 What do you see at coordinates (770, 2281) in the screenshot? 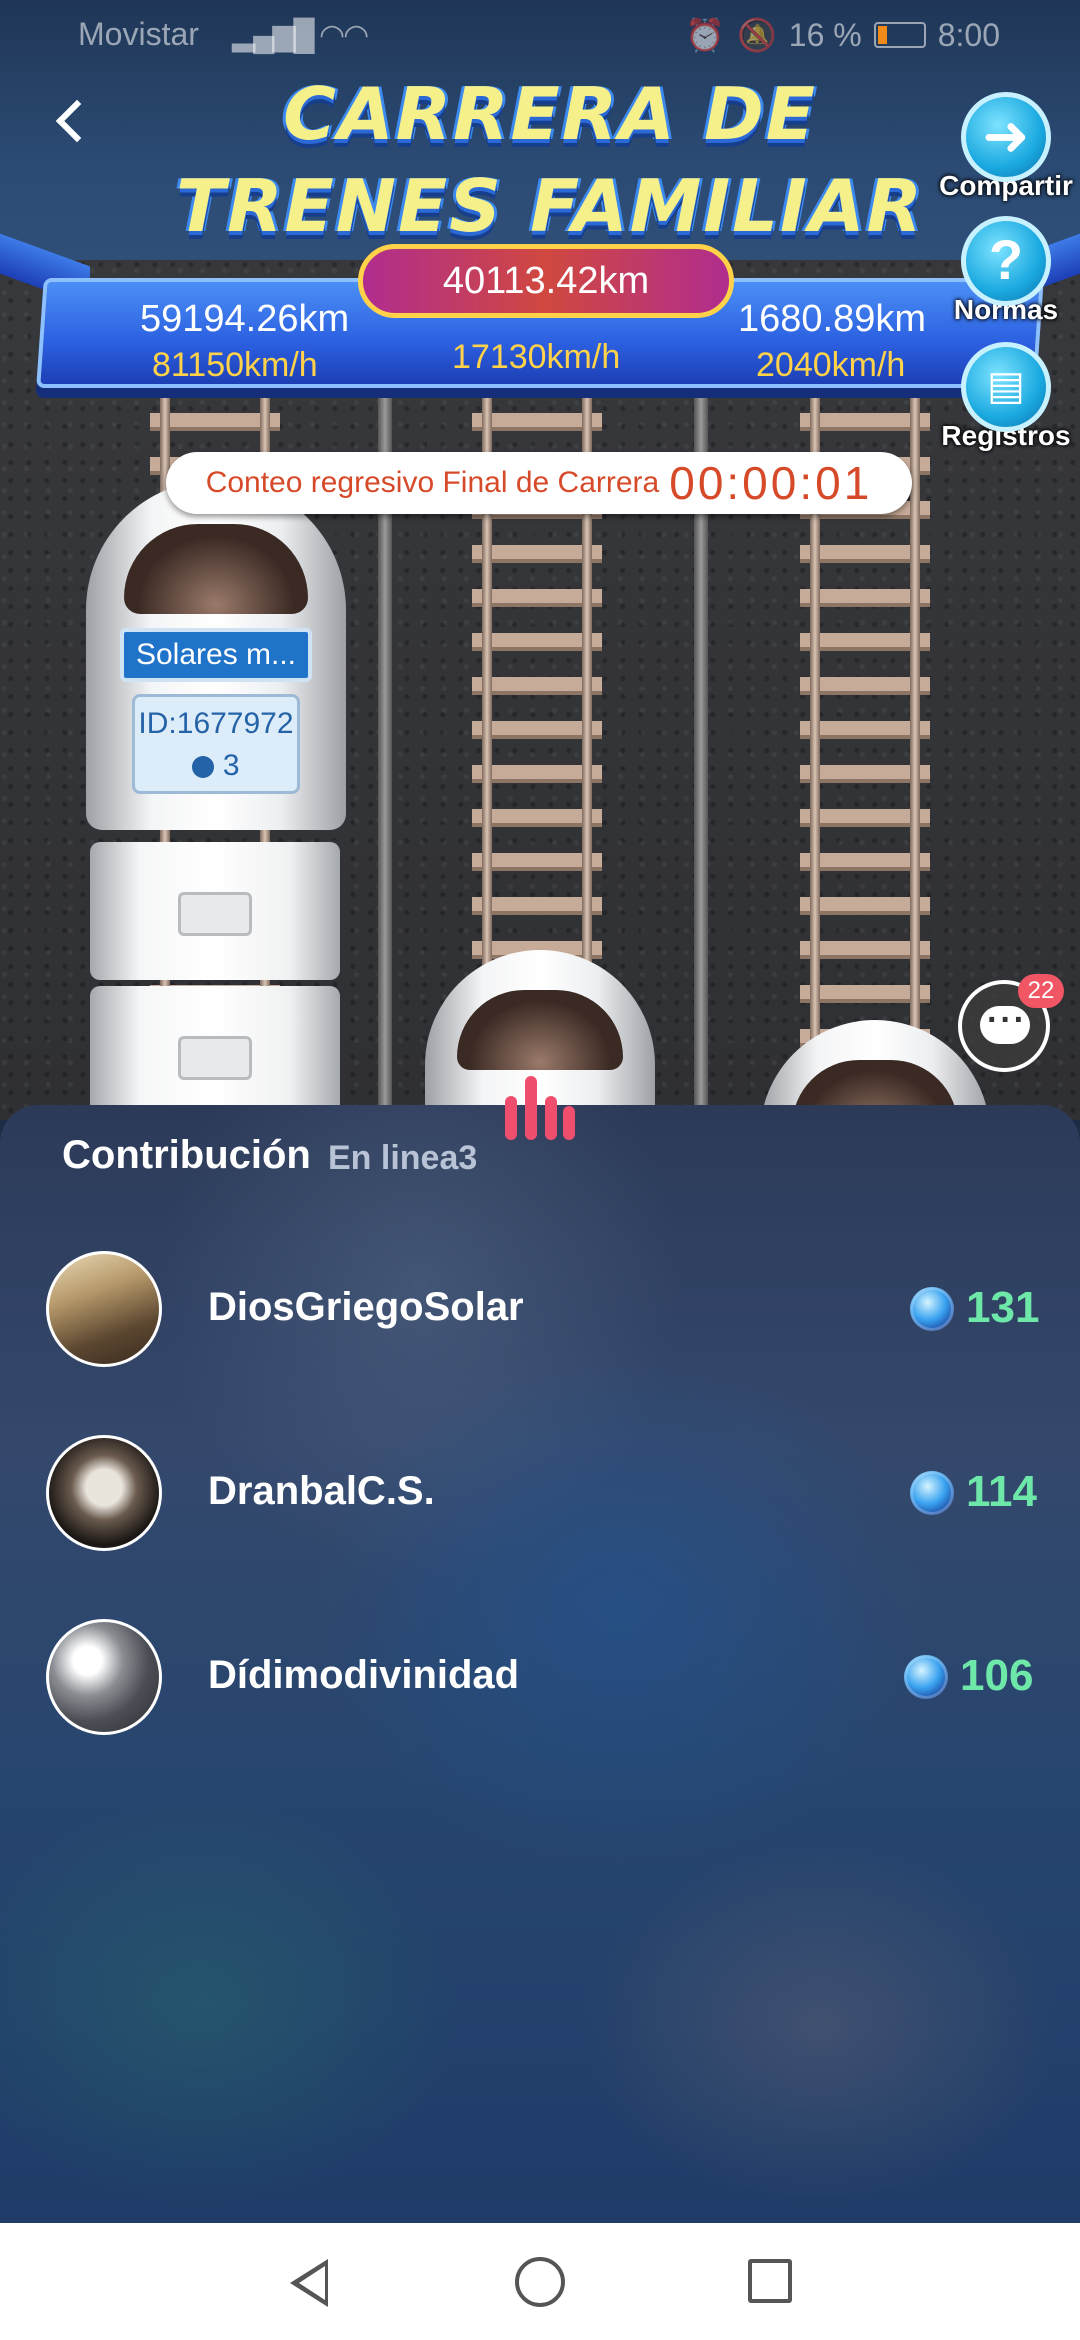
I see `nav-recents-icon` at bounding box center [770, 2281].